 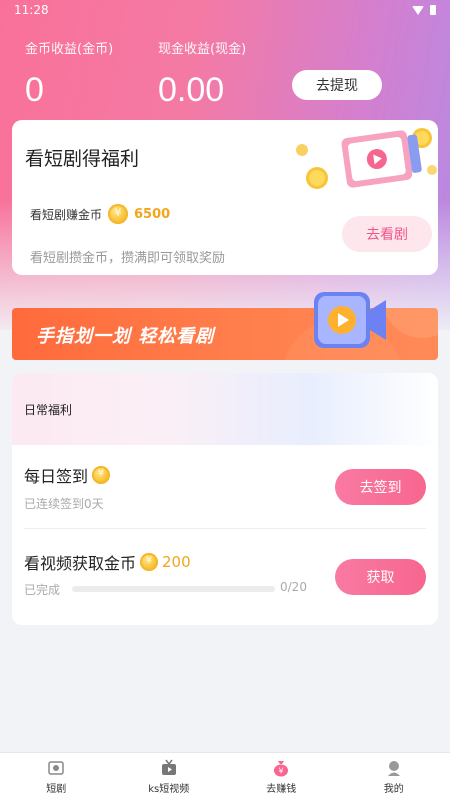 What do you see at coordinates (56, 776) in the screenshot?
I see `nav-item-drama: 短剧` at bounding box center [56, 776].